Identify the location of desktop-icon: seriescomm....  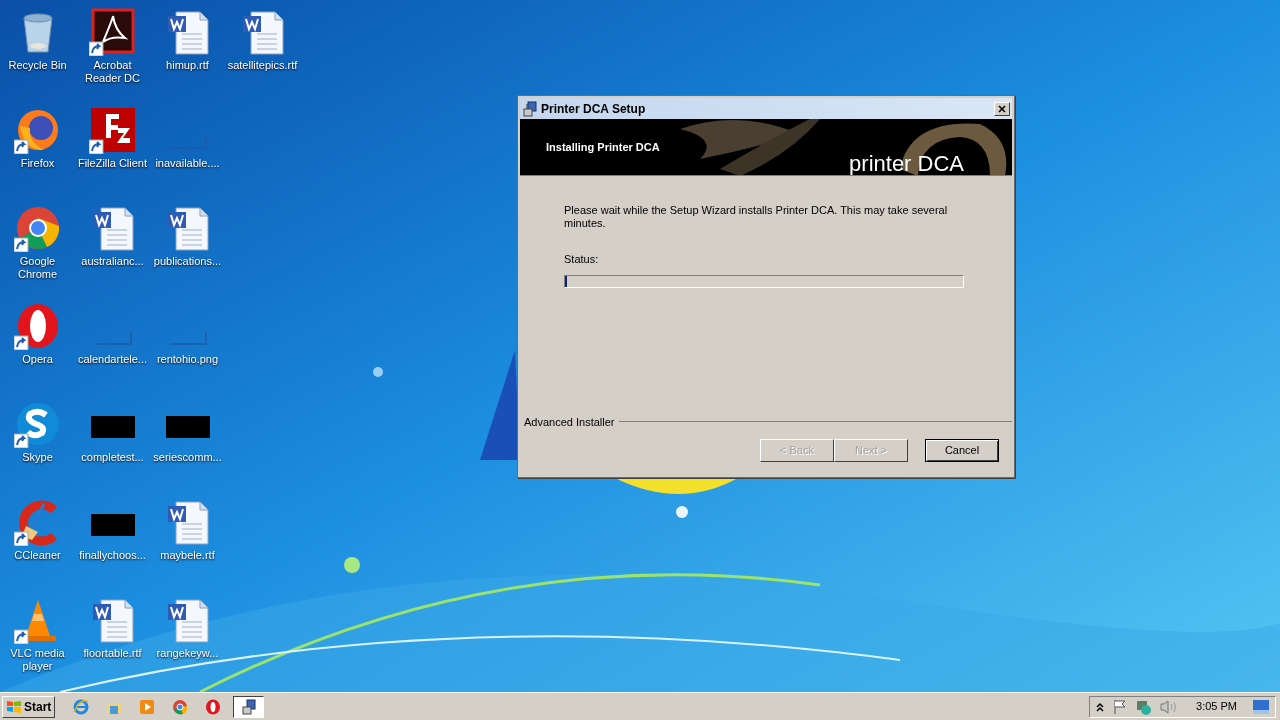
(187, 449).